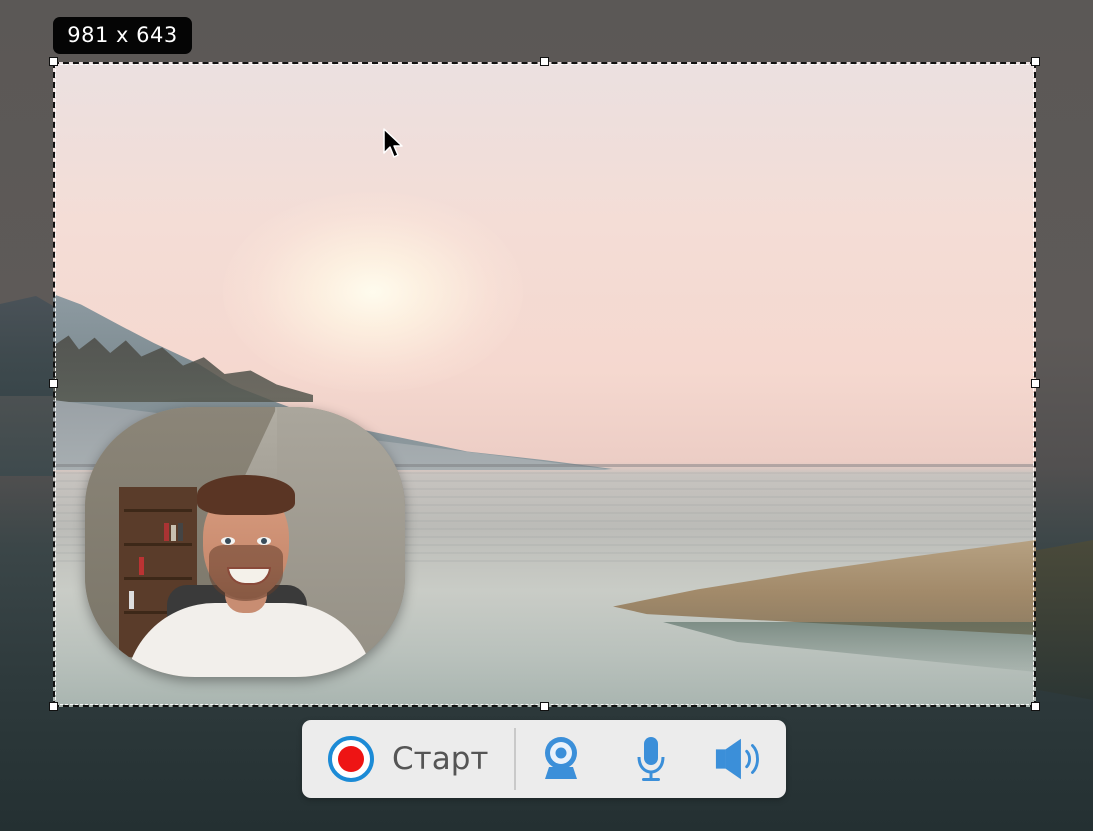 The width and height of the screenshot is (1093, 831). Describe the element at coordinates (53, 383) in the screenshot. I see `resize-handle-left` at that location.